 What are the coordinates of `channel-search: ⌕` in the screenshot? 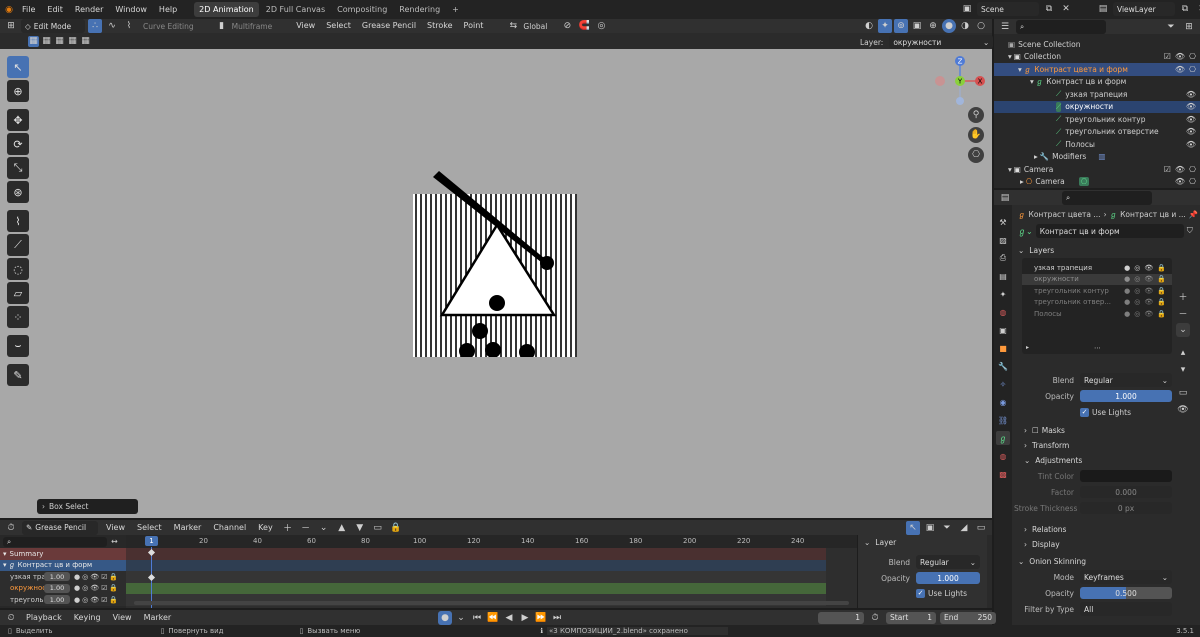 It's located at (55, 541).